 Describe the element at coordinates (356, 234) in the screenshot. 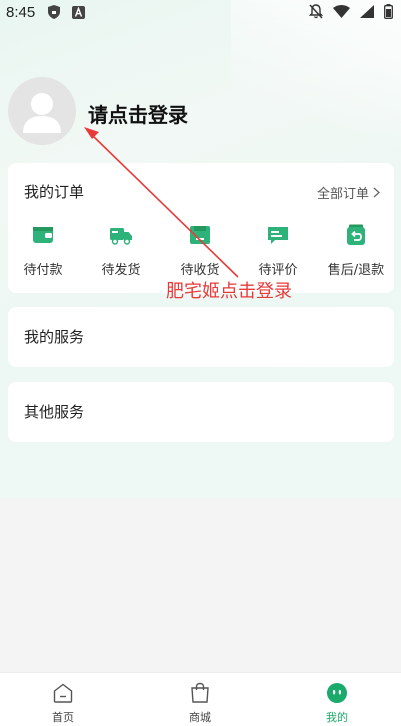

I see `refund-icon` at that location.